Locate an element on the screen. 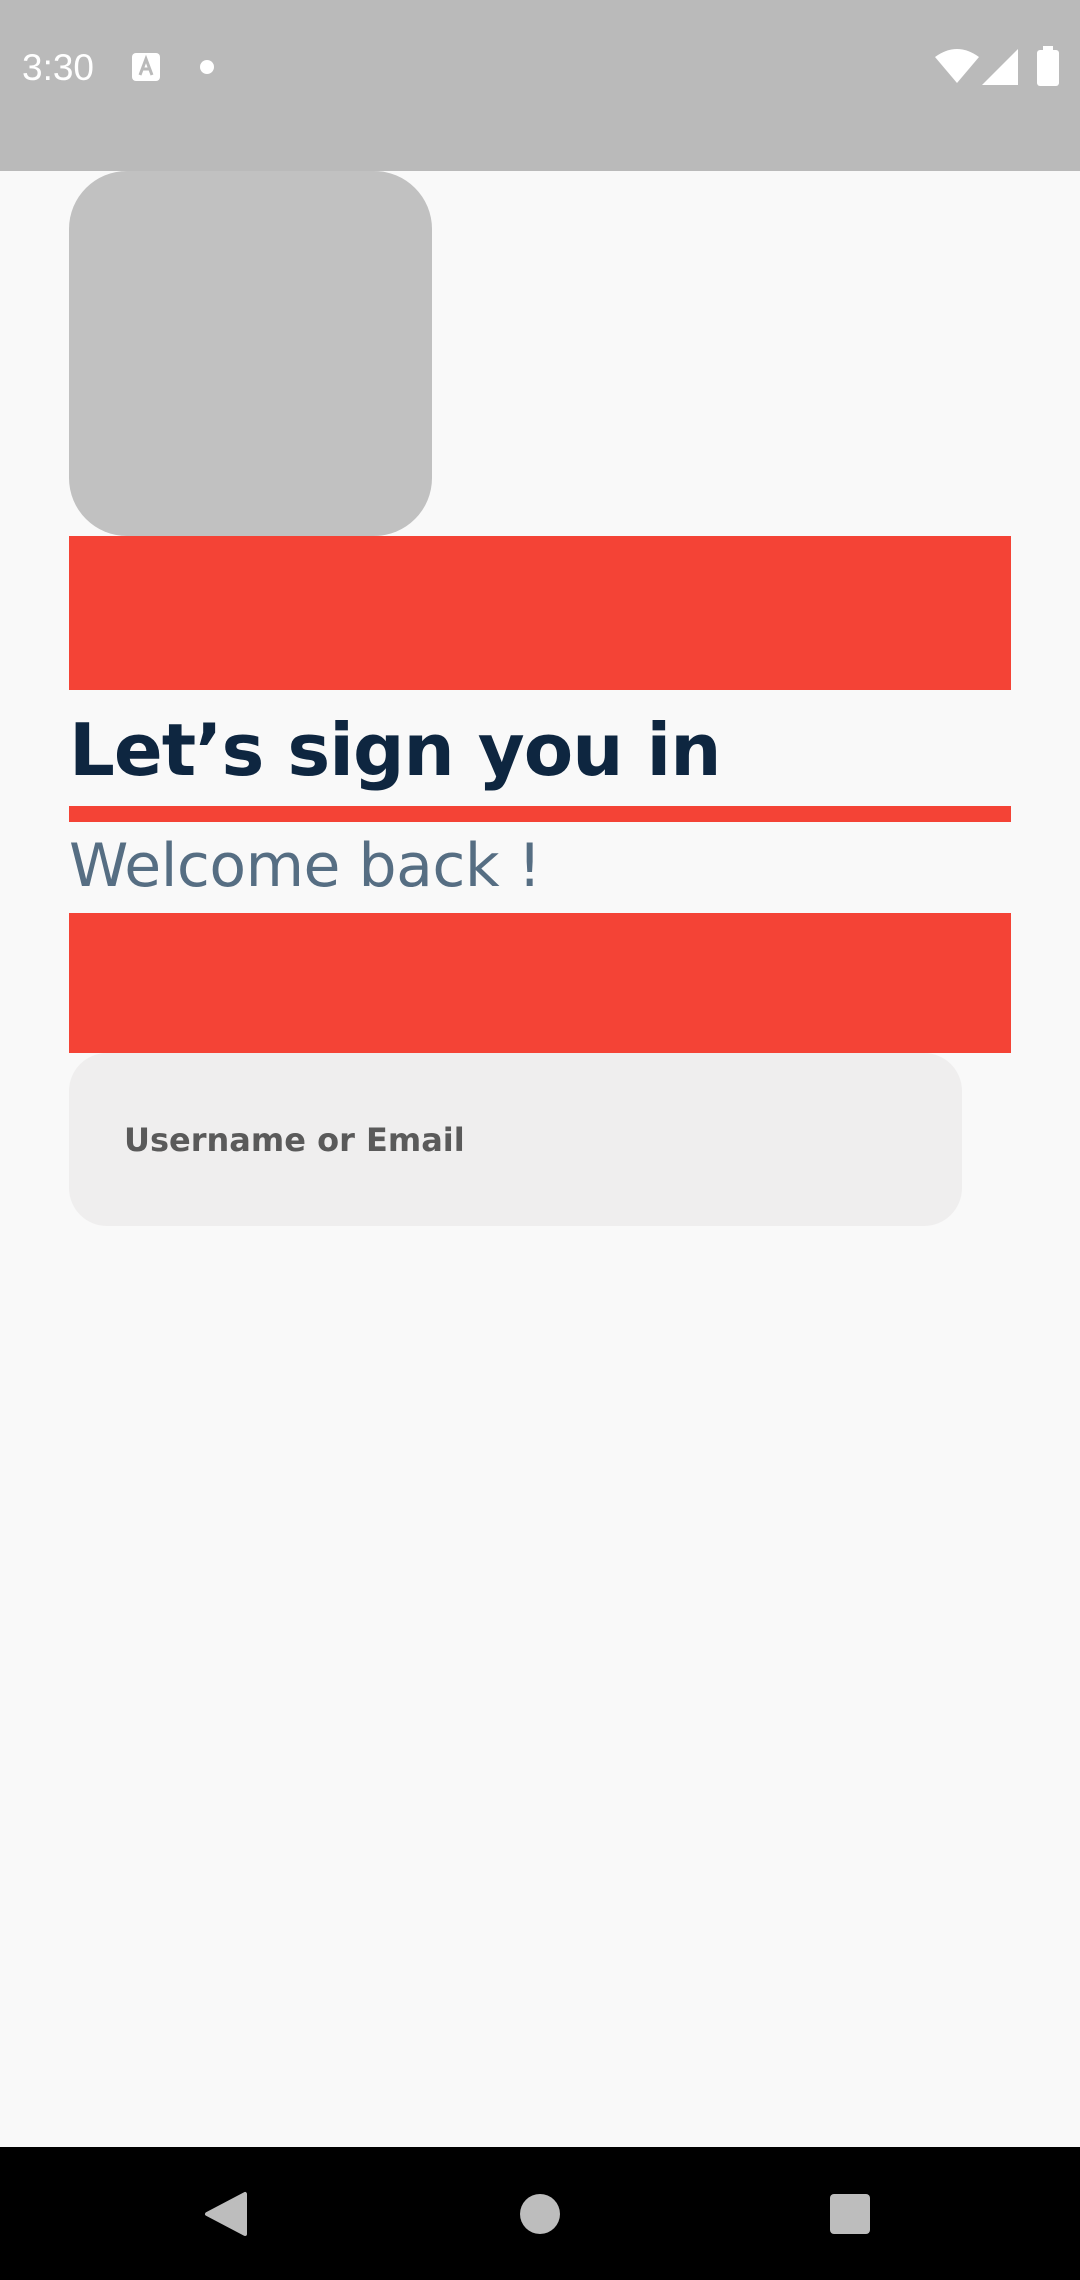 This screenshot has height=2280, width=1080. back-icon is located at coordinates (226, 2213).